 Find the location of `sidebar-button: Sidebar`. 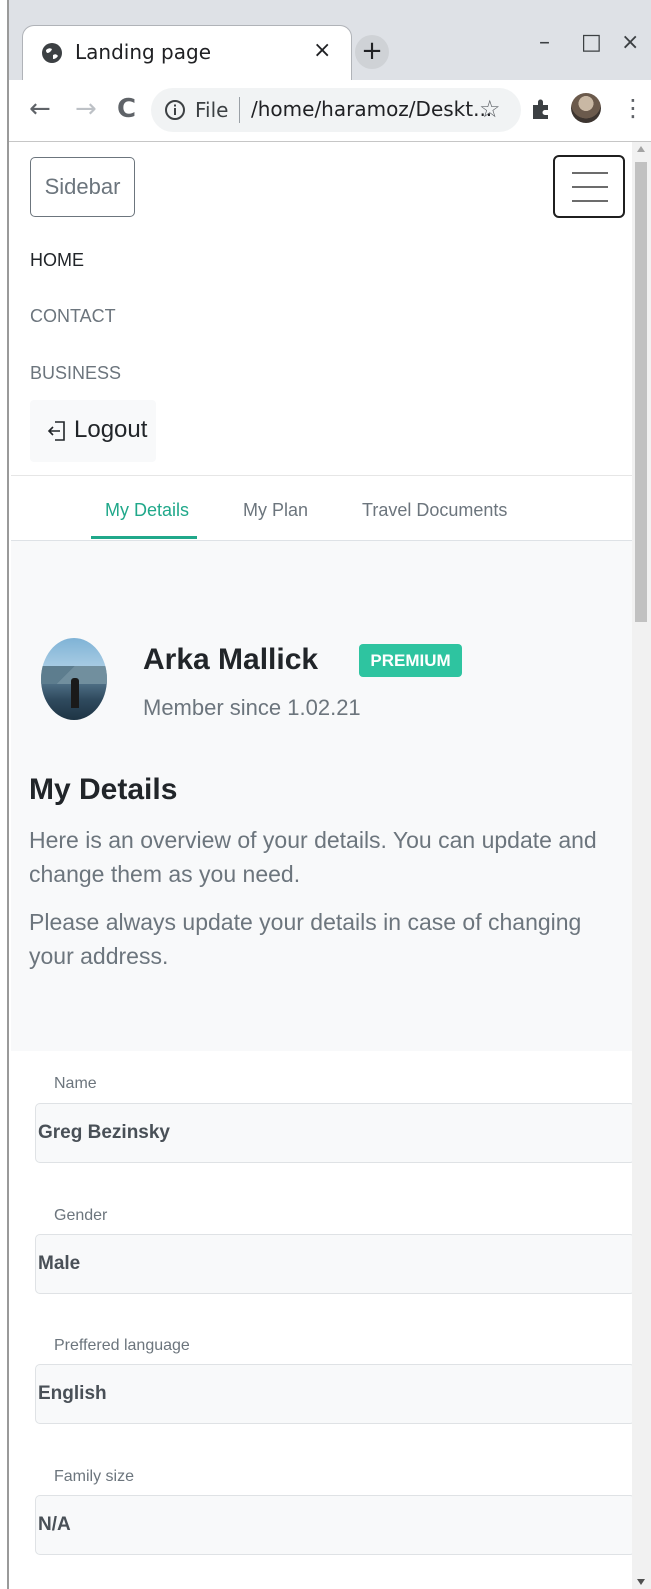

sidebar-button: Sidebar is located at coordinates (82, 187).